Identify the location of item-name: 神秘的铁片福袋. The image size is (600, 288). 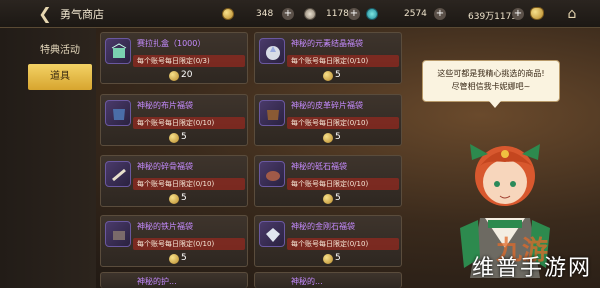
(165, 226).